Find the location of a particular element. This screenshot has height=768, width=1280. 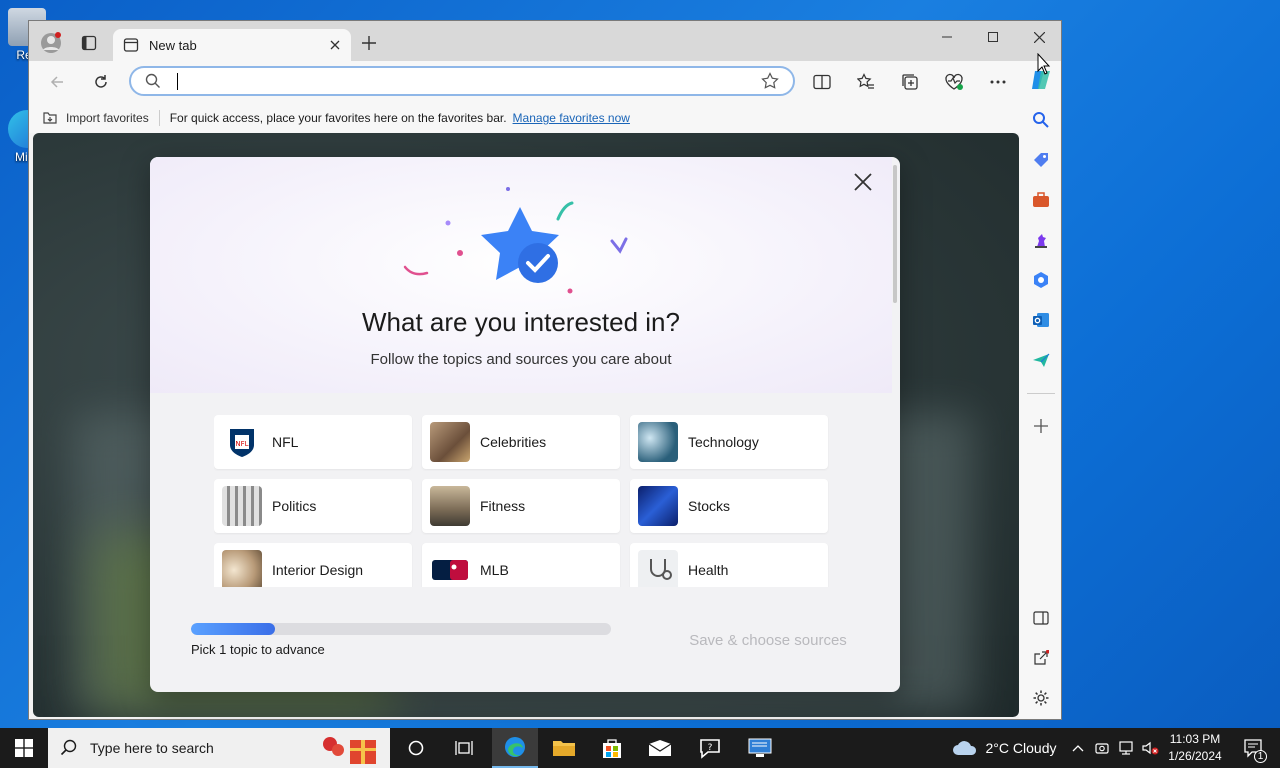

feedback-chat-icon: ? is located at coordinates (710, 749).